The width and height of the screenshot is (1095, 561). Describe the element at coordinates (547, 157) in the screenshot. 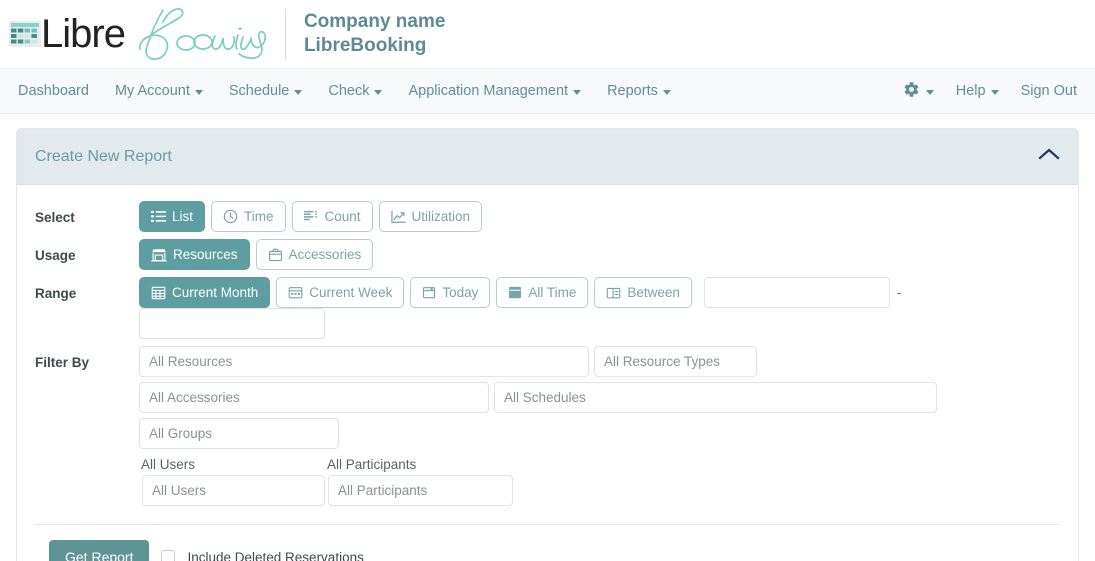

I see `card-header: Create New Report` at that location.